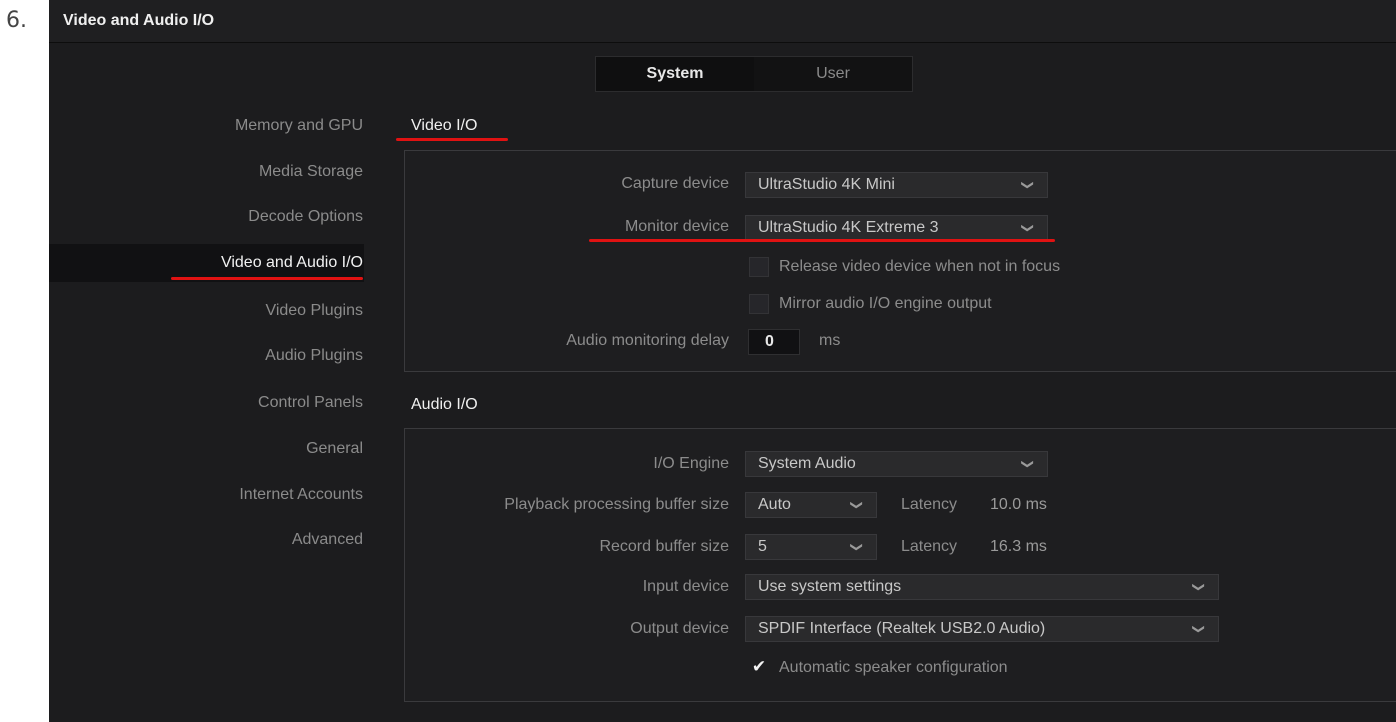 The width and height of the screenshot is (1396, 722). I want to click on sidebar-item-internet-accounts: Internet Accounts, so click(206, 495).